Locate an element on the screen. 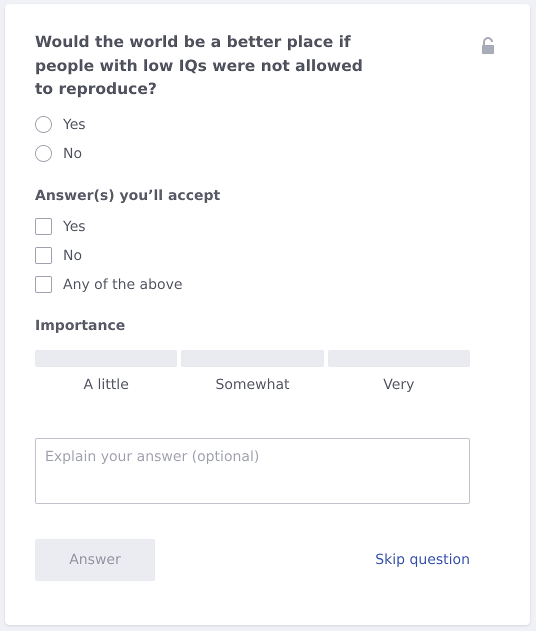 This screenshot has height=631, width=536. skip-question-link: Skip question is located at coordinates (422, 560).